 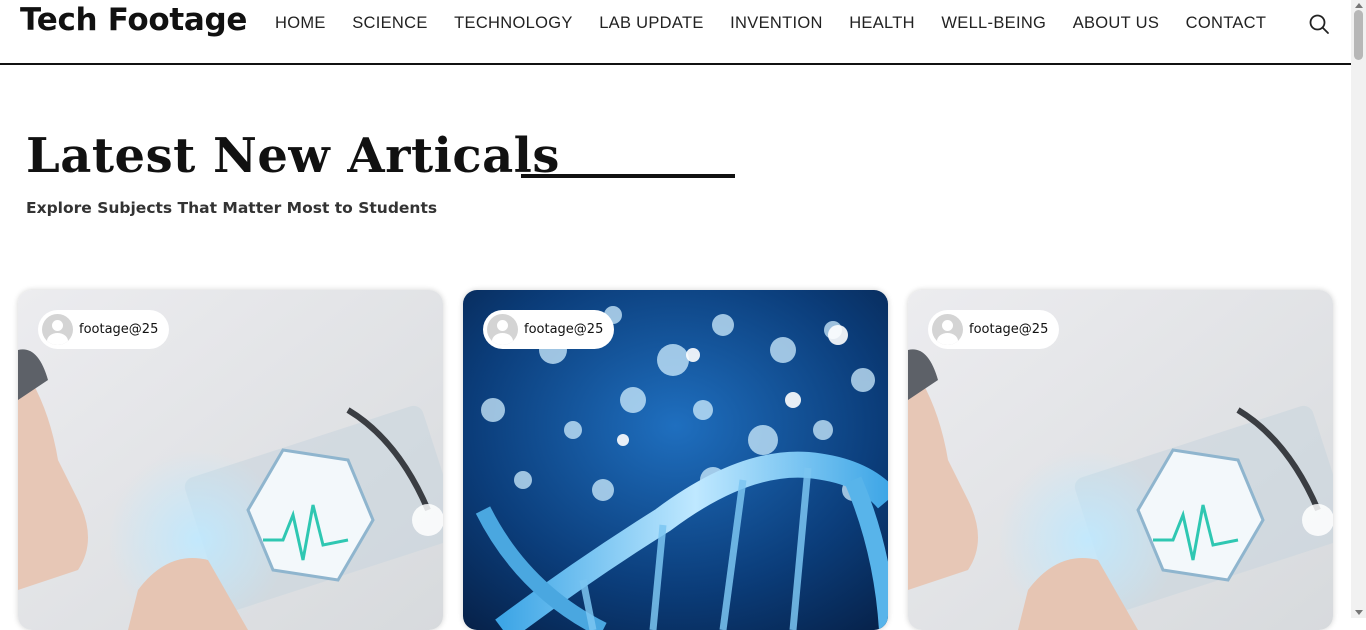 I want to click on scroll-up-icon, so click(x=1359, y=5).